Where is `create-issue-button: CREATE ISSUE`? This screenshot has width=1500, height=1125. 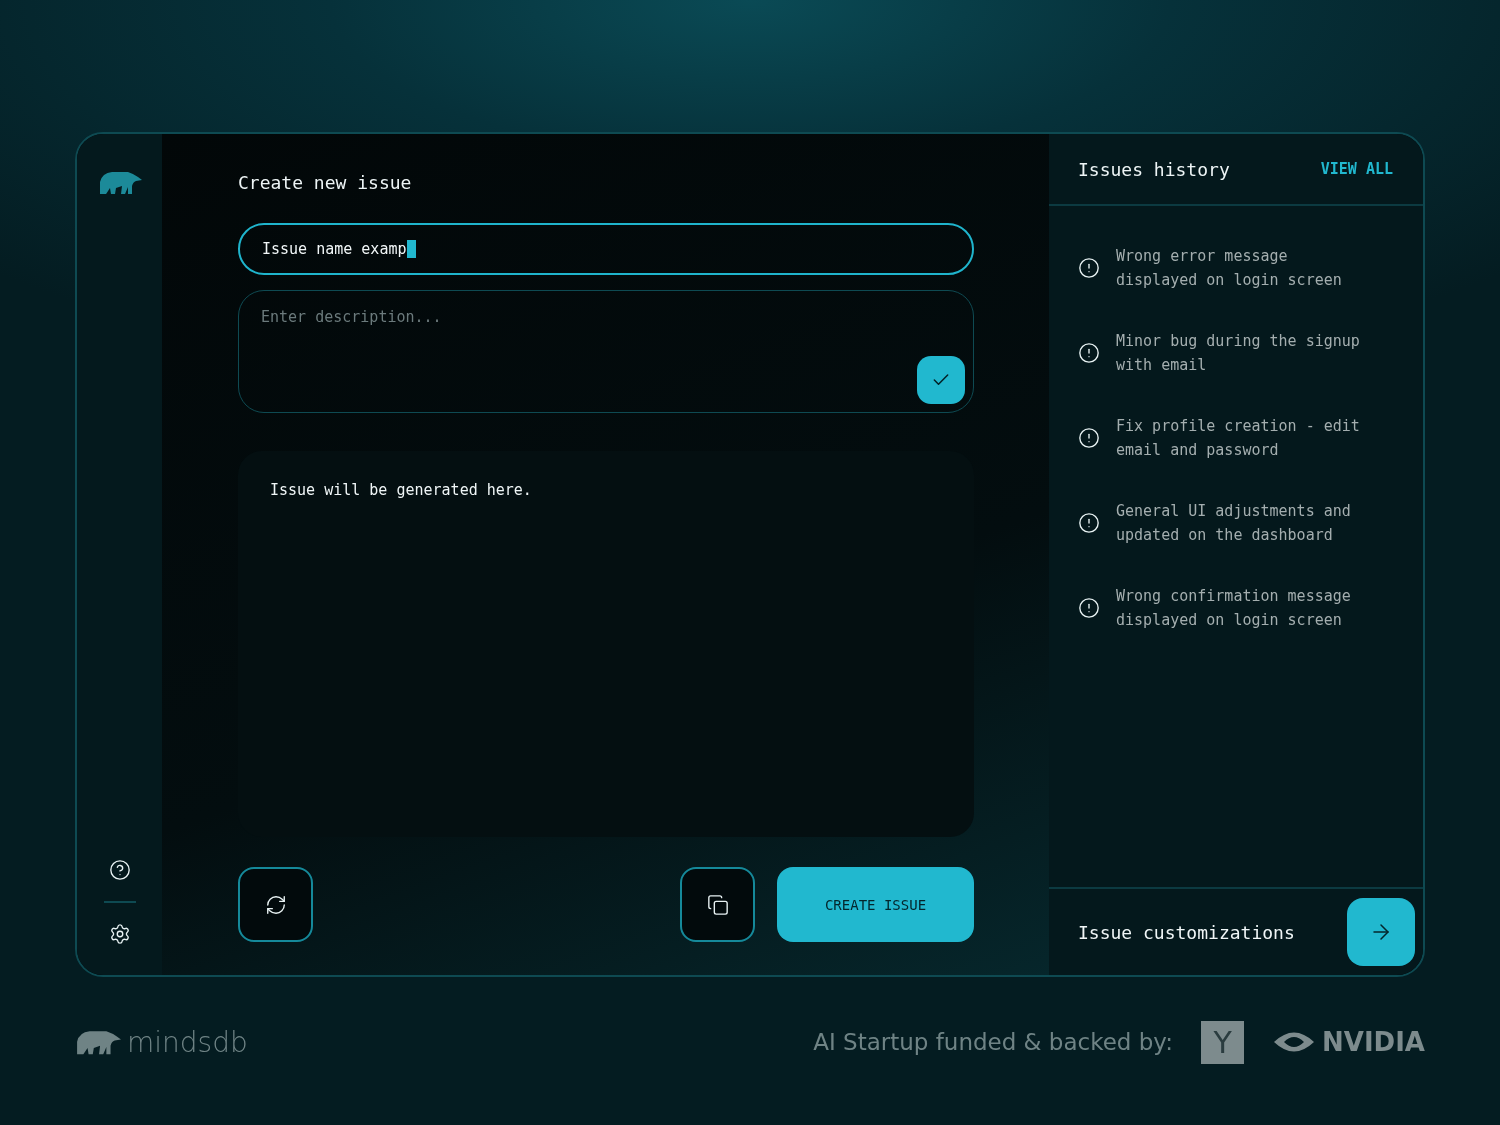
create-issue-button: CREATE ISSUE is located at coordinates (875, 904).